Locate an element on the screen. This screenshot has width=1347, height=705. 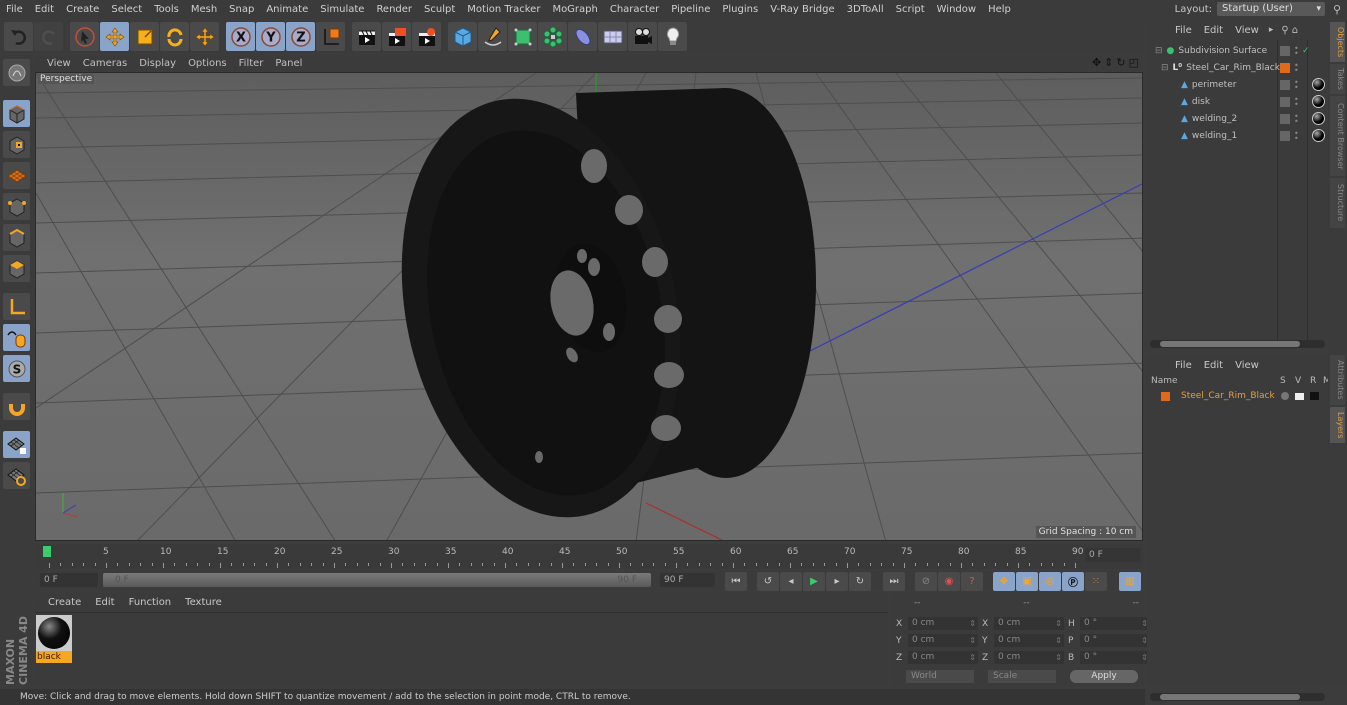
tab-objects: Objects is located at coordinates (1337, 42).